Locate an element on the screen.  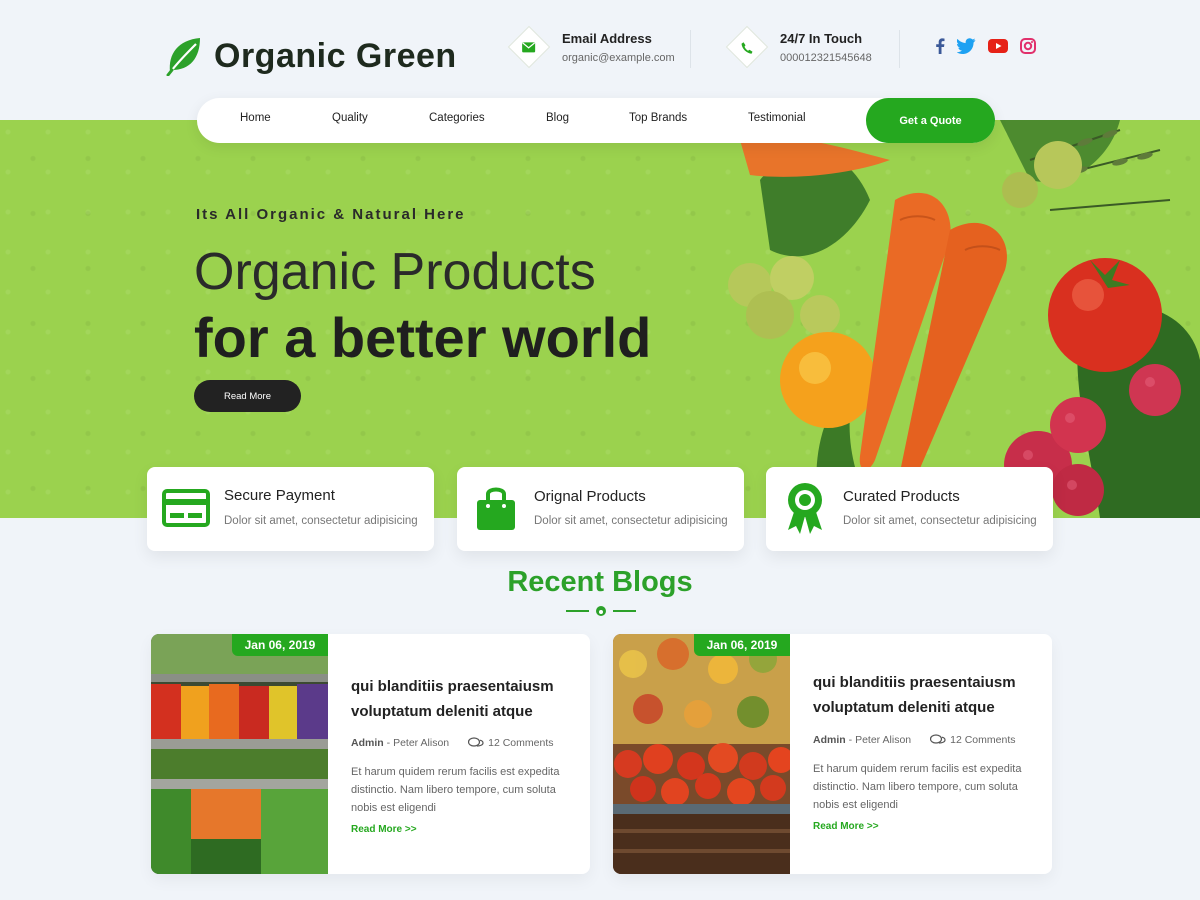
phone-icon is located at coordinates (747, 47).